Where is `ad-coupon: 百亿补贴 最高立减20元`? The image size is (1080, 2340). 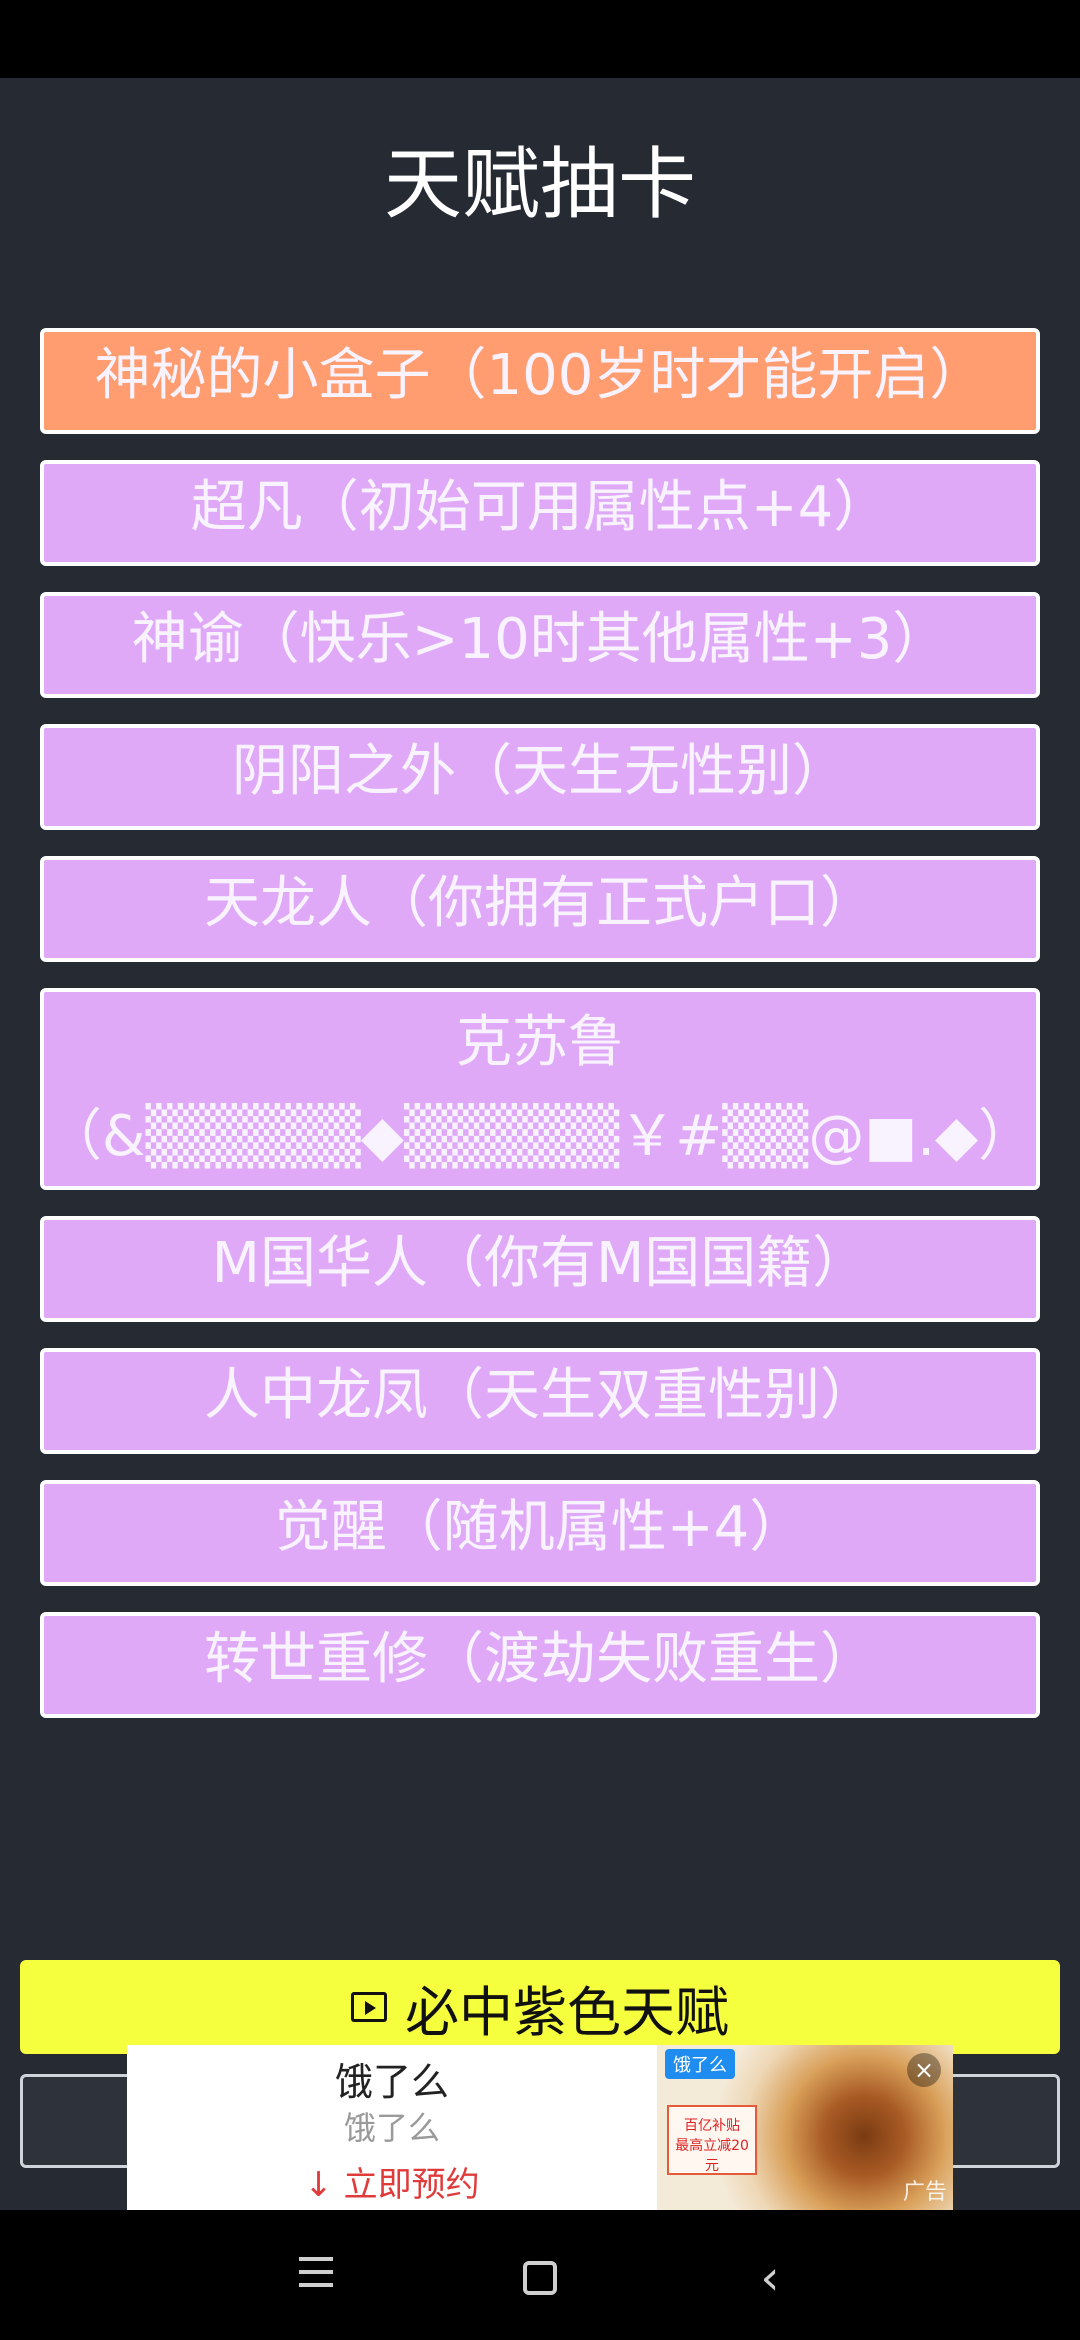 ad-coupon: 百亿补贴 最高立减20元 is located at coordinates (712, 2140).